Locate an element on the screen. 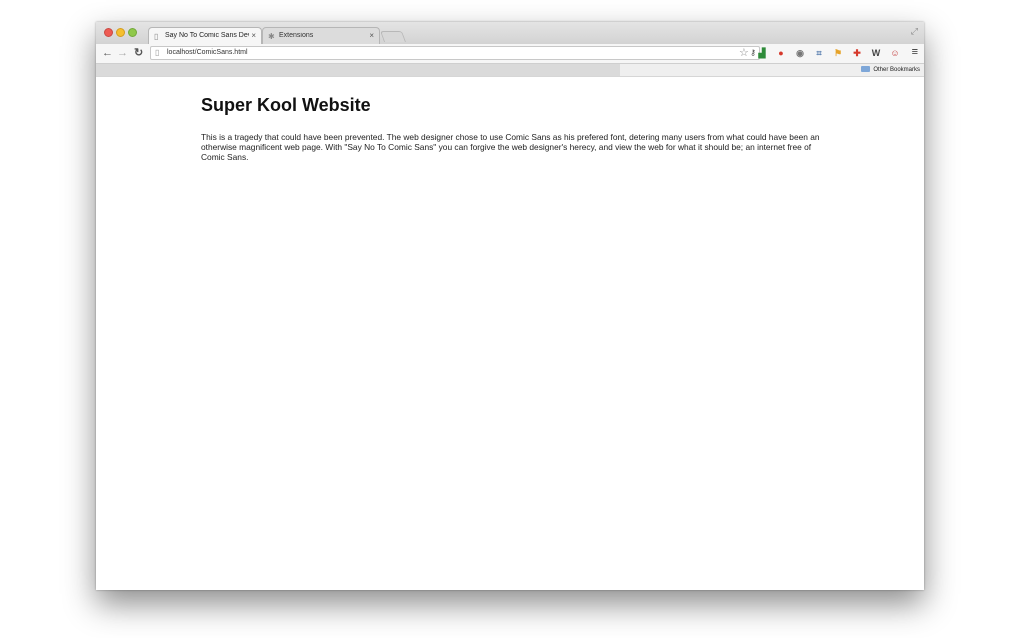 The image size is (1020, 638). red-circle-extension-icon: ● is located at coordinates (781, 53).